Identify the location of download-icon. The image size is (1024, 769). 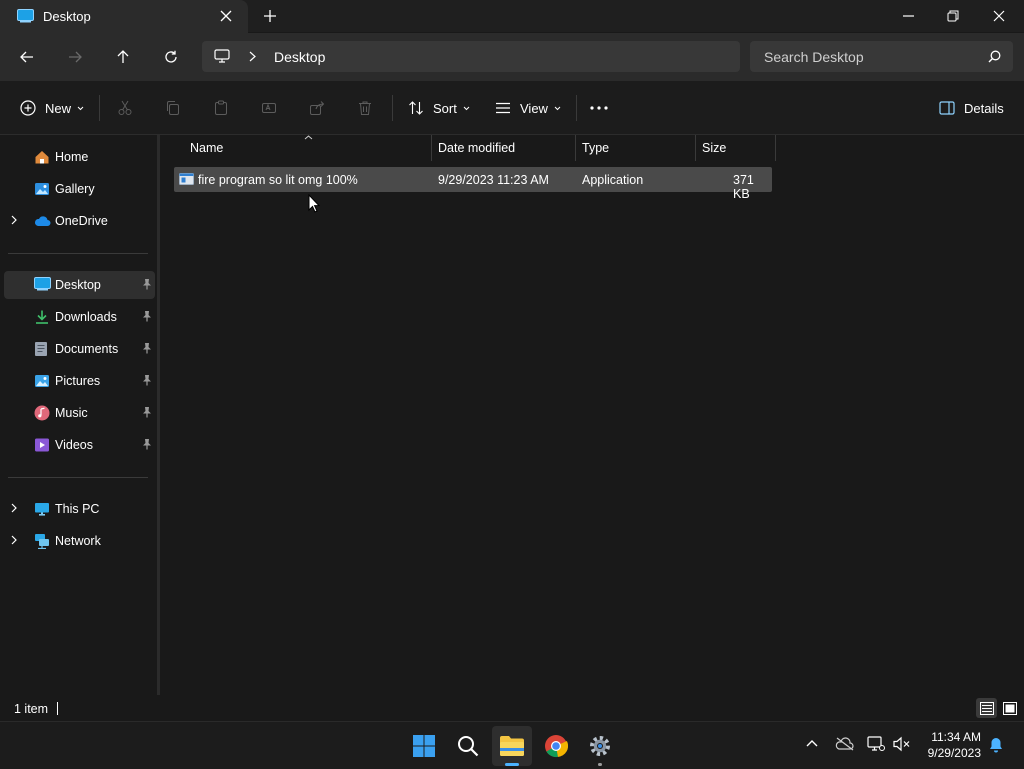
(42, 317).